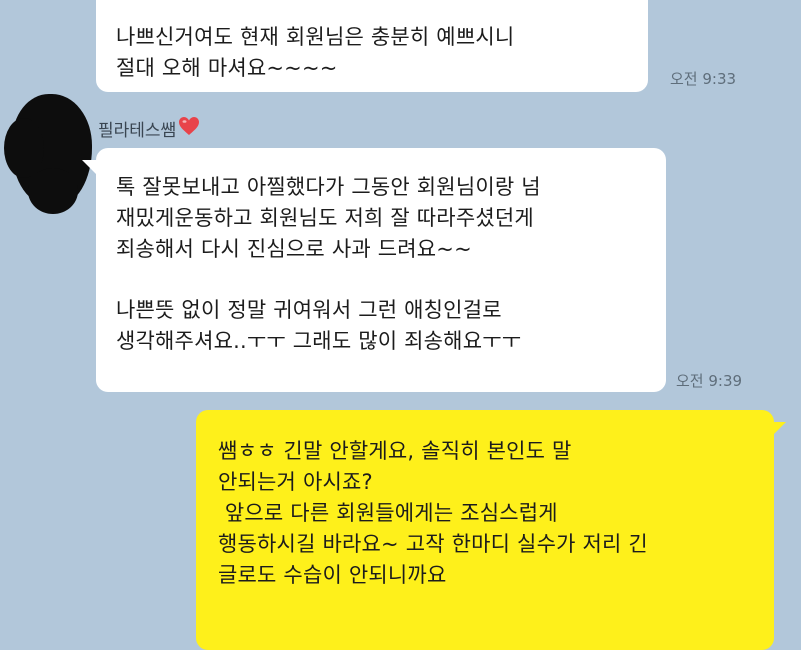 This screenshot has width=801, height=650. What do you see at coordinates (388, 513) in the screenshot?
I see `message-line: 앞으로 다른 회원들에게는 조심스럽게` at bounding box center [388, 513].